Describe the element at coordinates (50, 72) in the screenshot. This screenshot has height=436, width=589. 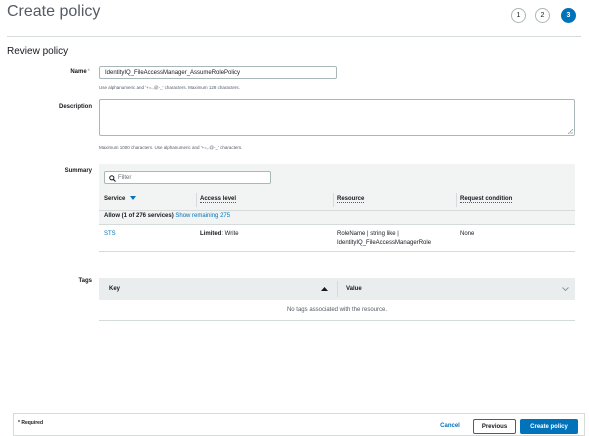
I see `name-label: Name*` at that location.